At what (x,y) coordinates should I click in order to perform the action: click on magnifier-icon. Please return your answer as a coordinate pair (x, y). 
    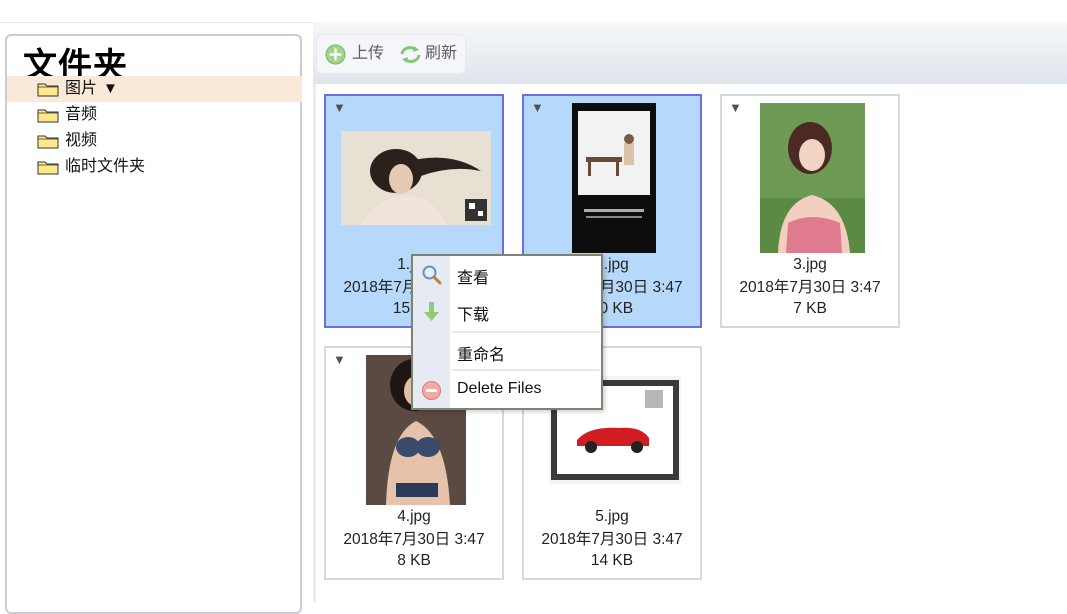
    Looking at the image, I should click on (432, 275).